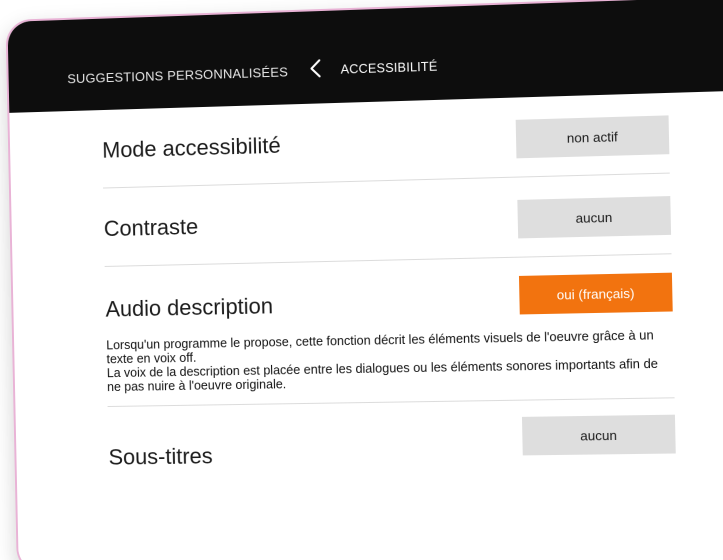 This screenshot has height=560, width=723. What do you see at coordinates (392, 447) in the screenshot?
I see `setting-row-subtitles: Sous-titres aucun` at bounding box center [392, 447].